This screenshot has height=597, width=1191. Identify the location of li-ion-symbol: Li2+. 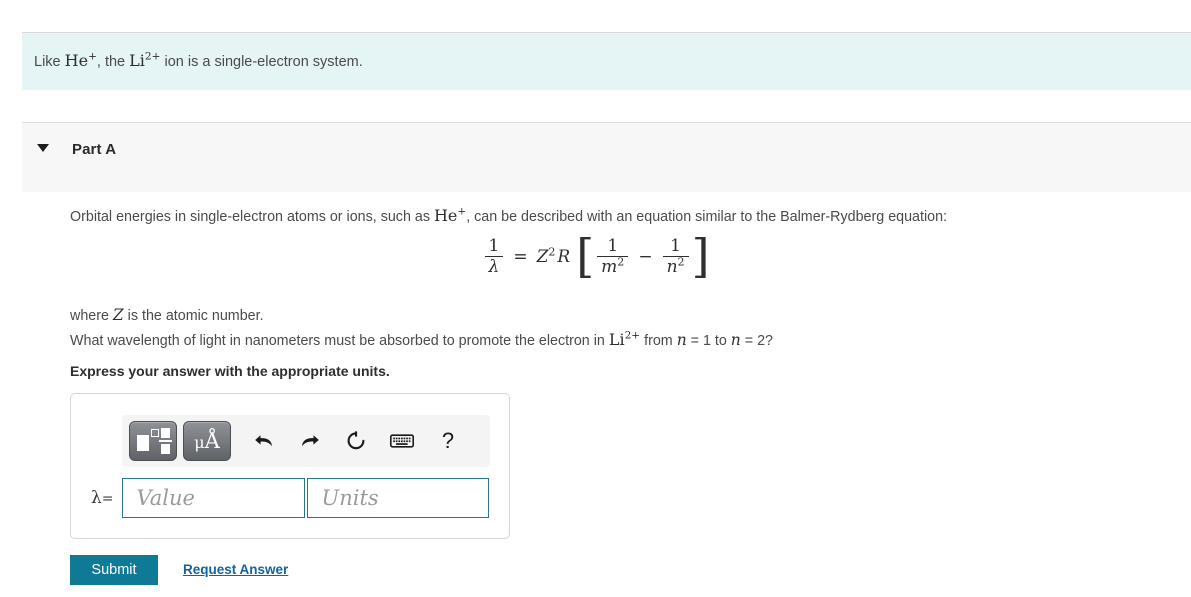
(145, 60).